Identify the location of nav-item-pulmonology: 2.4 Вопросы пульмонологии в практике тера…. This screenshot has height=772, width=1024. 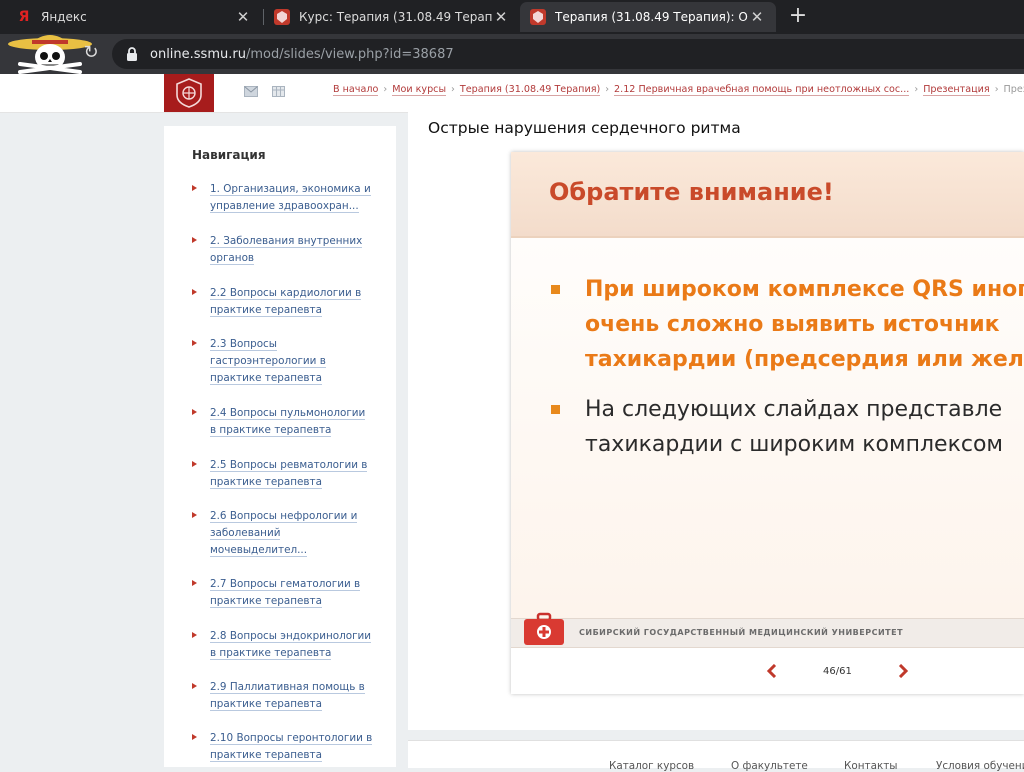
(287, 422).